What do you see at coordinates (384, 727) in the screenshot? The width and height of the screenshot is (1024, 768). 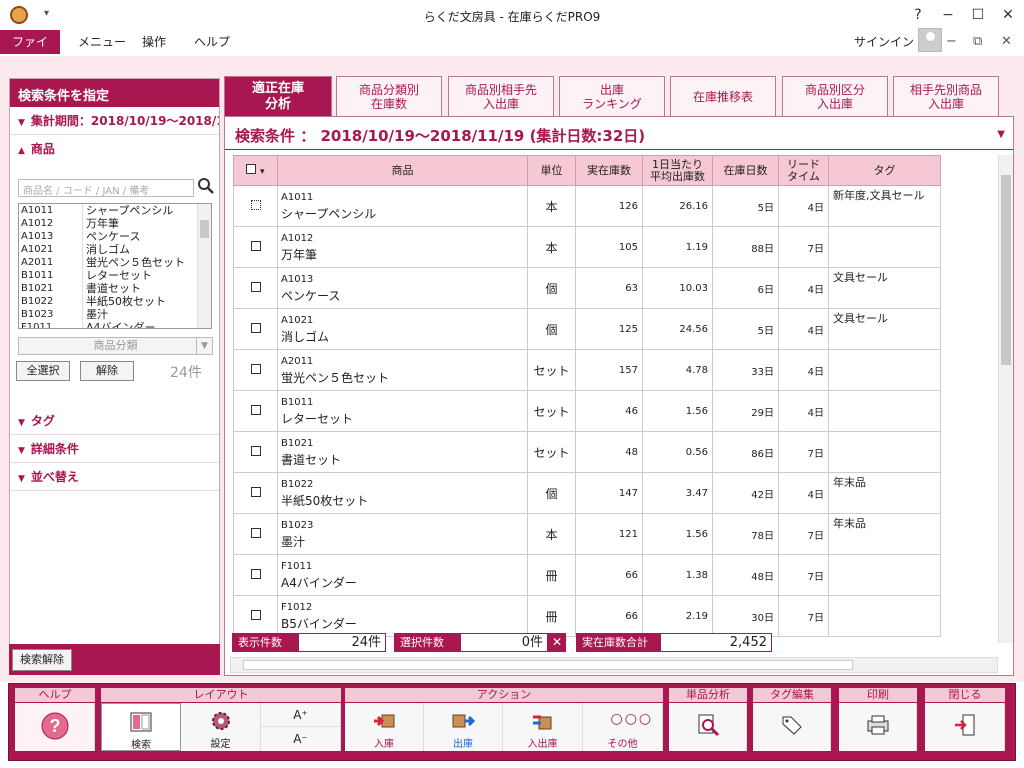 I see `inbound-button: 入庫` at bounding box center [384, 727].